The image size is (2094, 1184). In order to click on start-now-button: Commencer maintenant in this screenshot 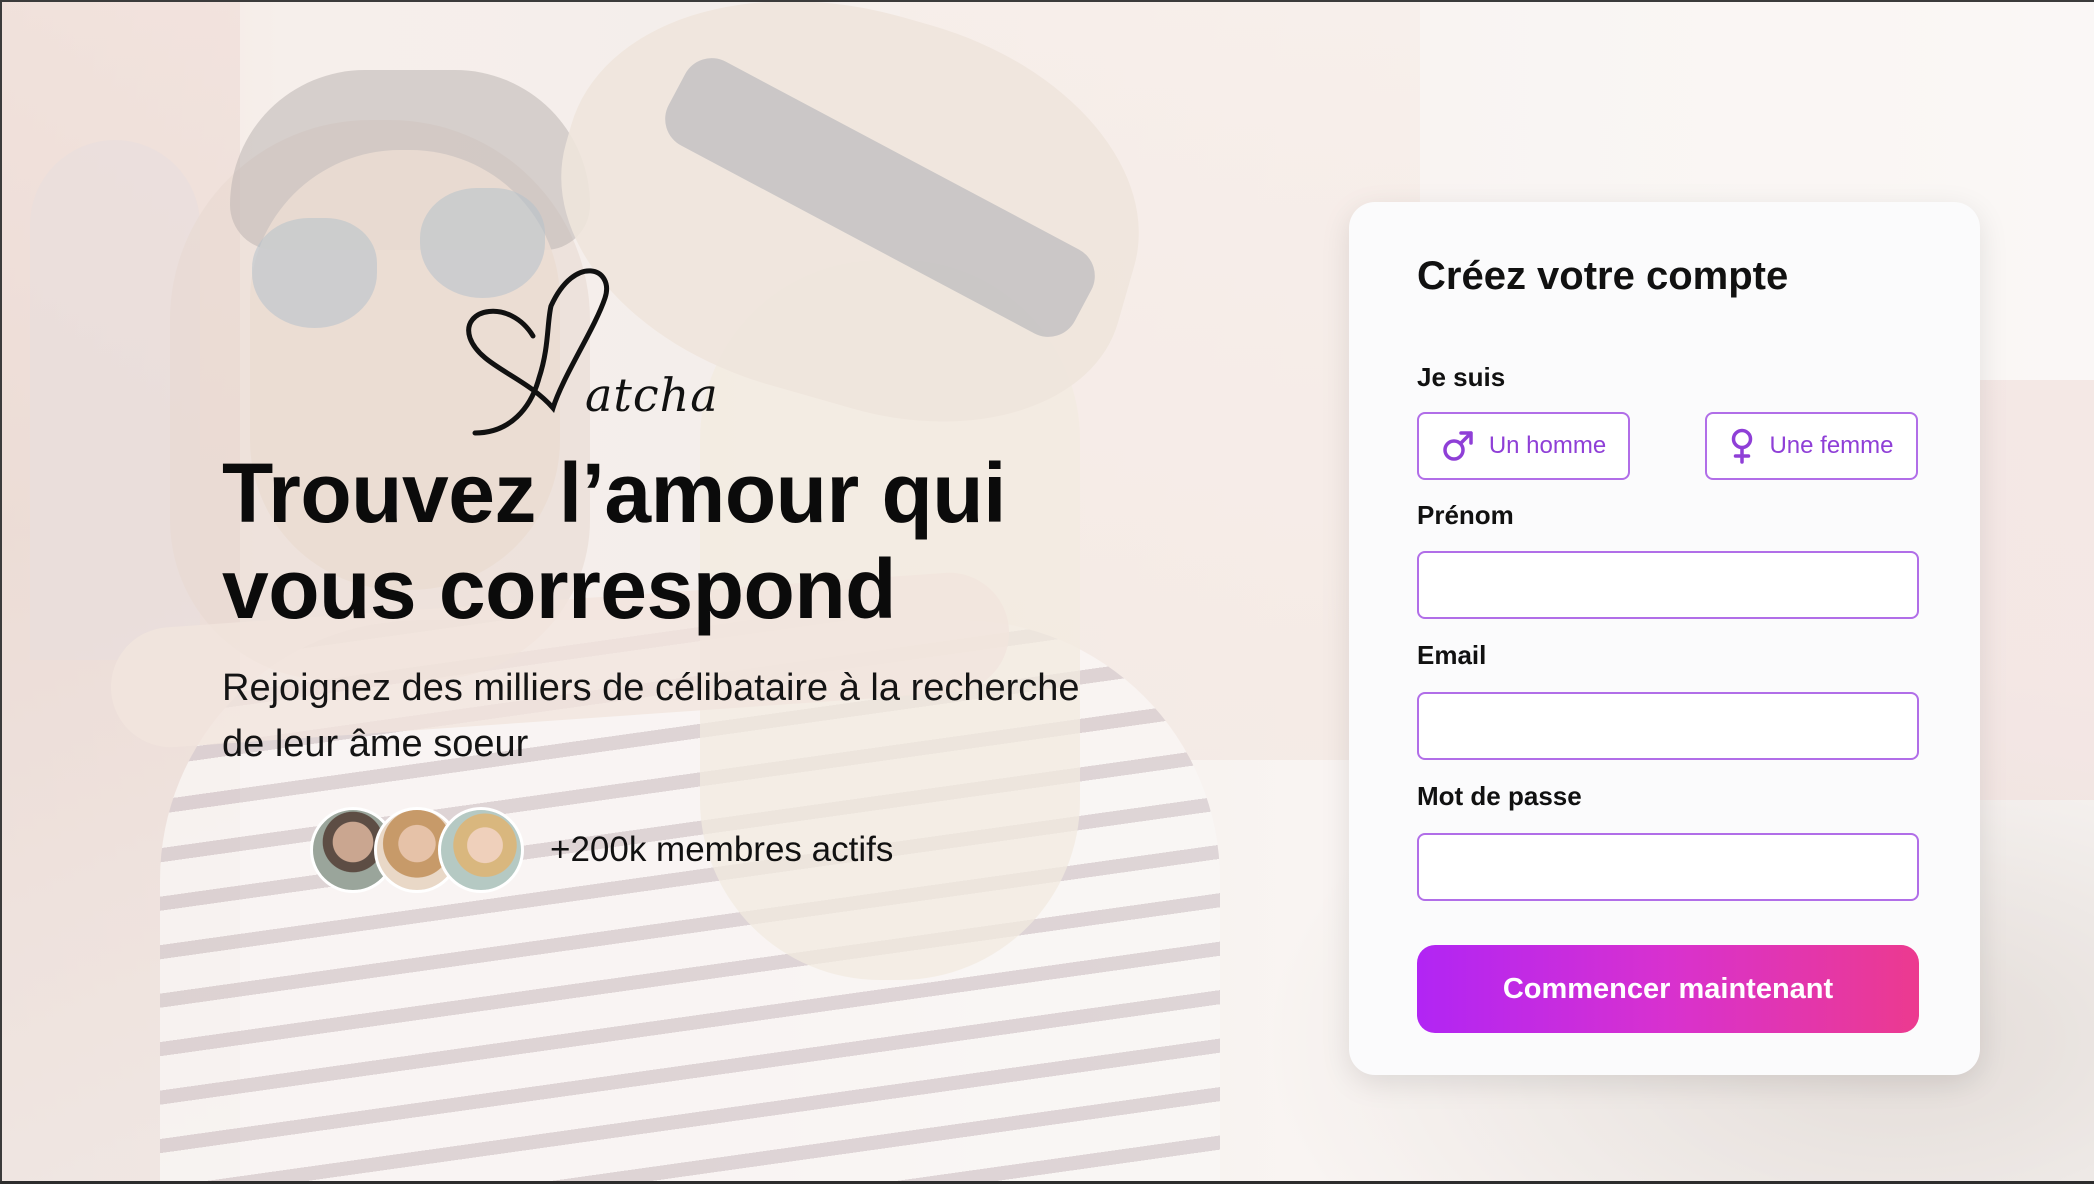, I will do `click(1668, 989)`.